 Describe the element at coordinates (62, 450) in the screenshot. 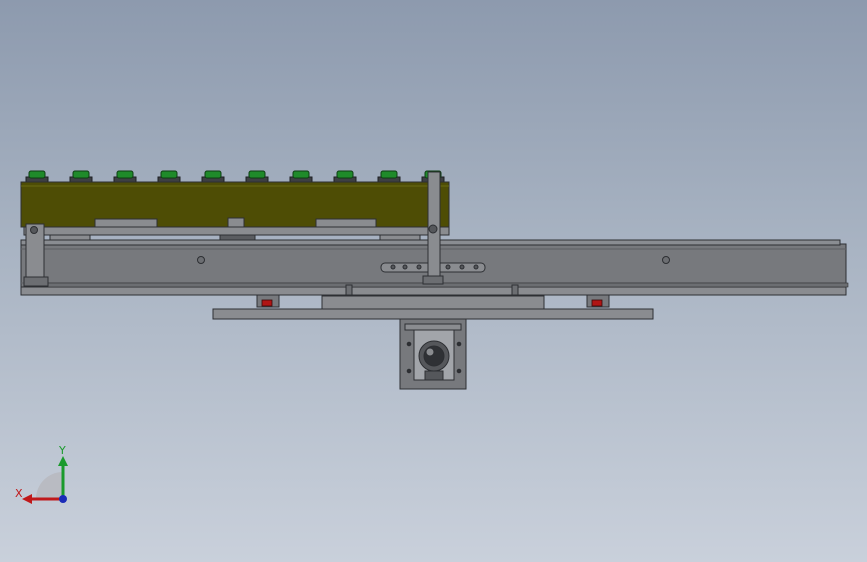

I see `y-axis-label: Y` at that location.